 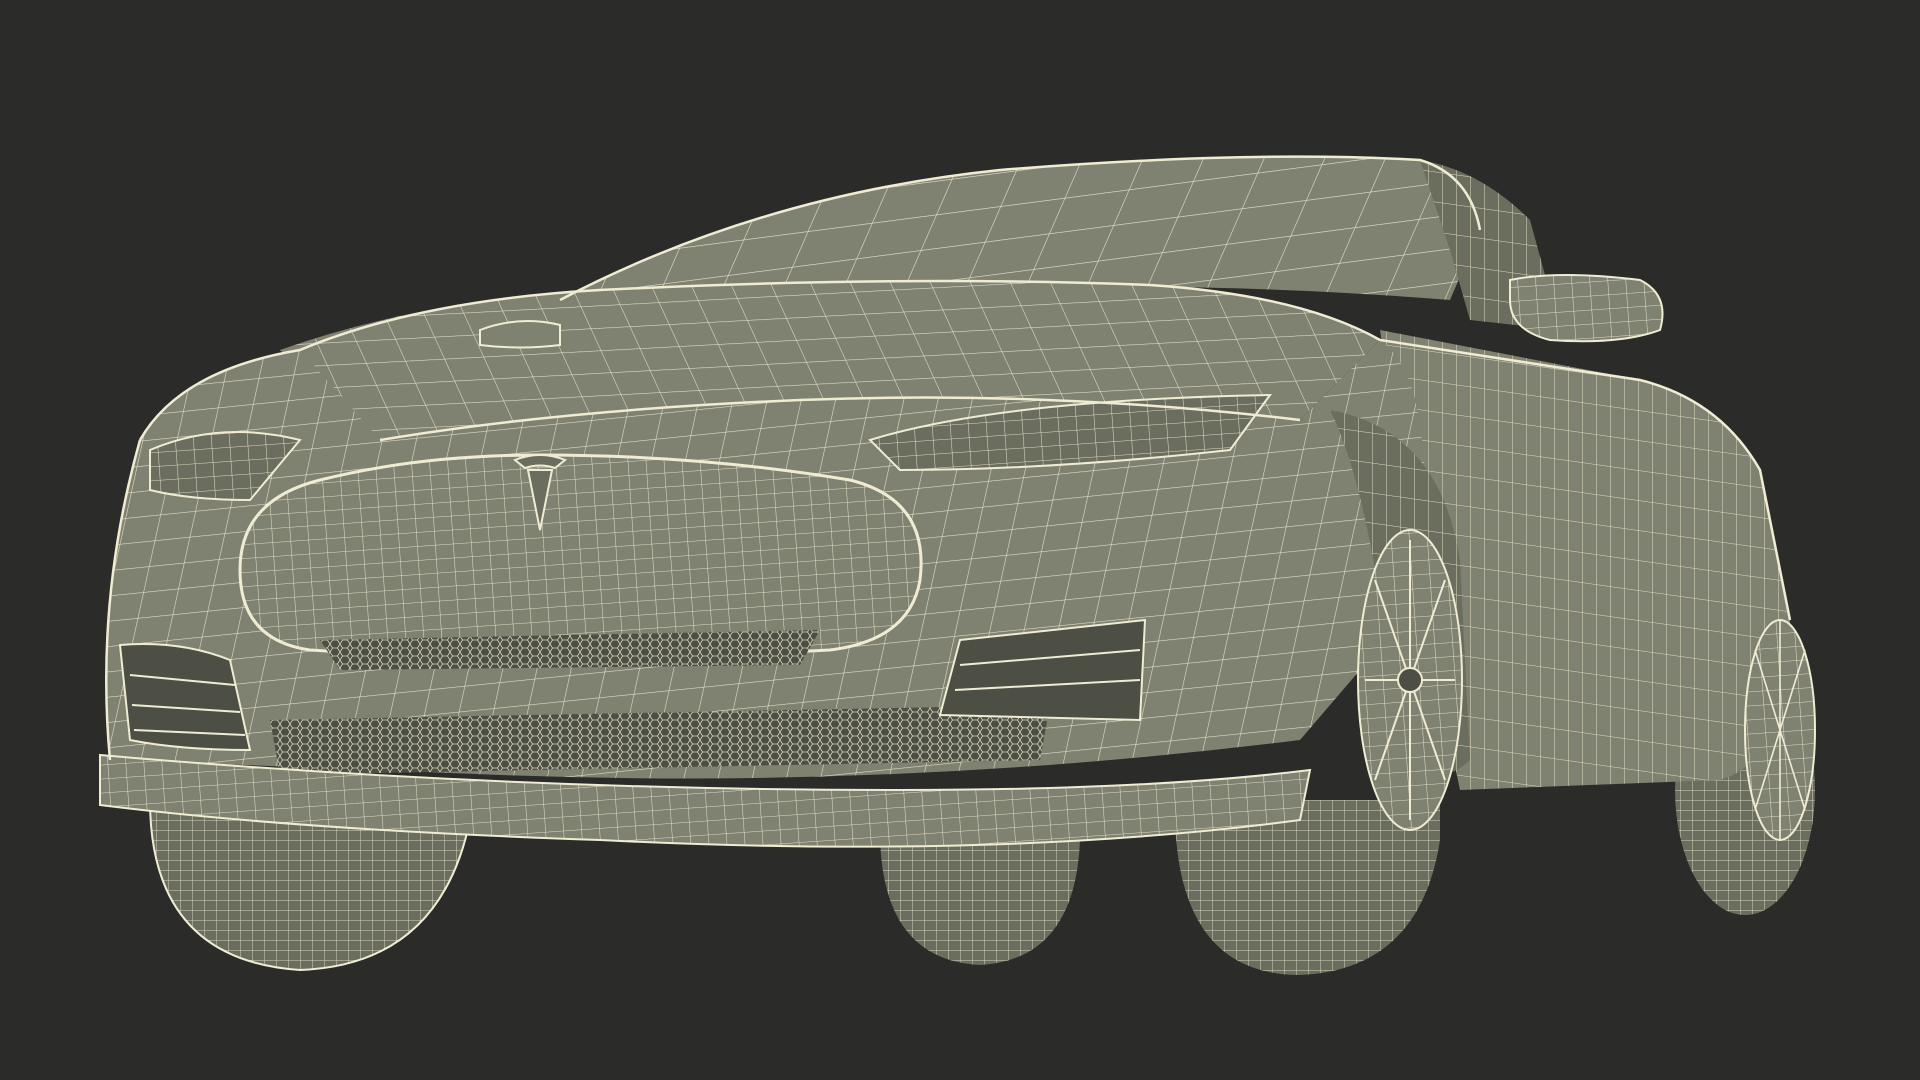 I want to click on rear-wheel-rim, so click(x=1780, y=730).